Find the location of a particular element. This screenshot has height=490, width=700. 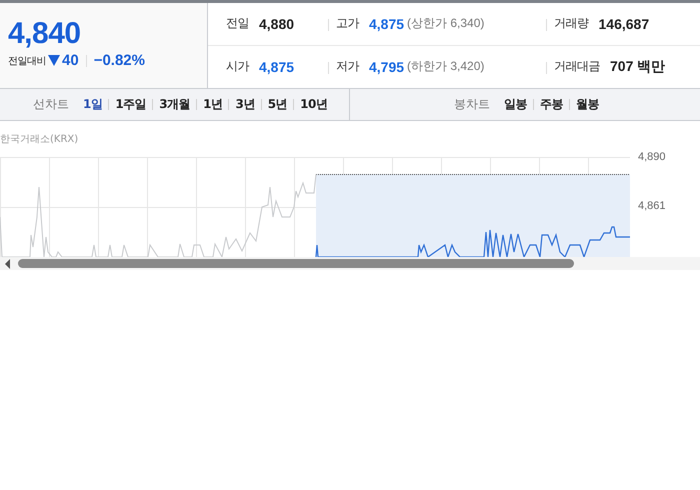

period-tab: 3개월 is located at coordinates (174, 104).